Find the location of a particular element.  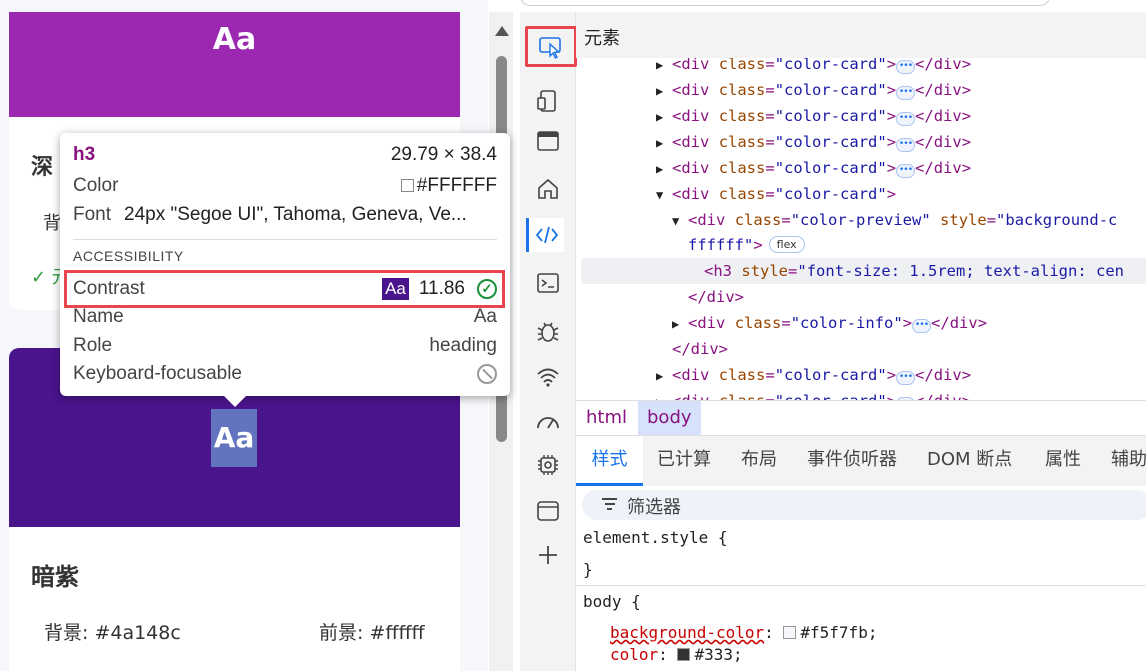

more-tools-button is located at coordinates (548, 555).